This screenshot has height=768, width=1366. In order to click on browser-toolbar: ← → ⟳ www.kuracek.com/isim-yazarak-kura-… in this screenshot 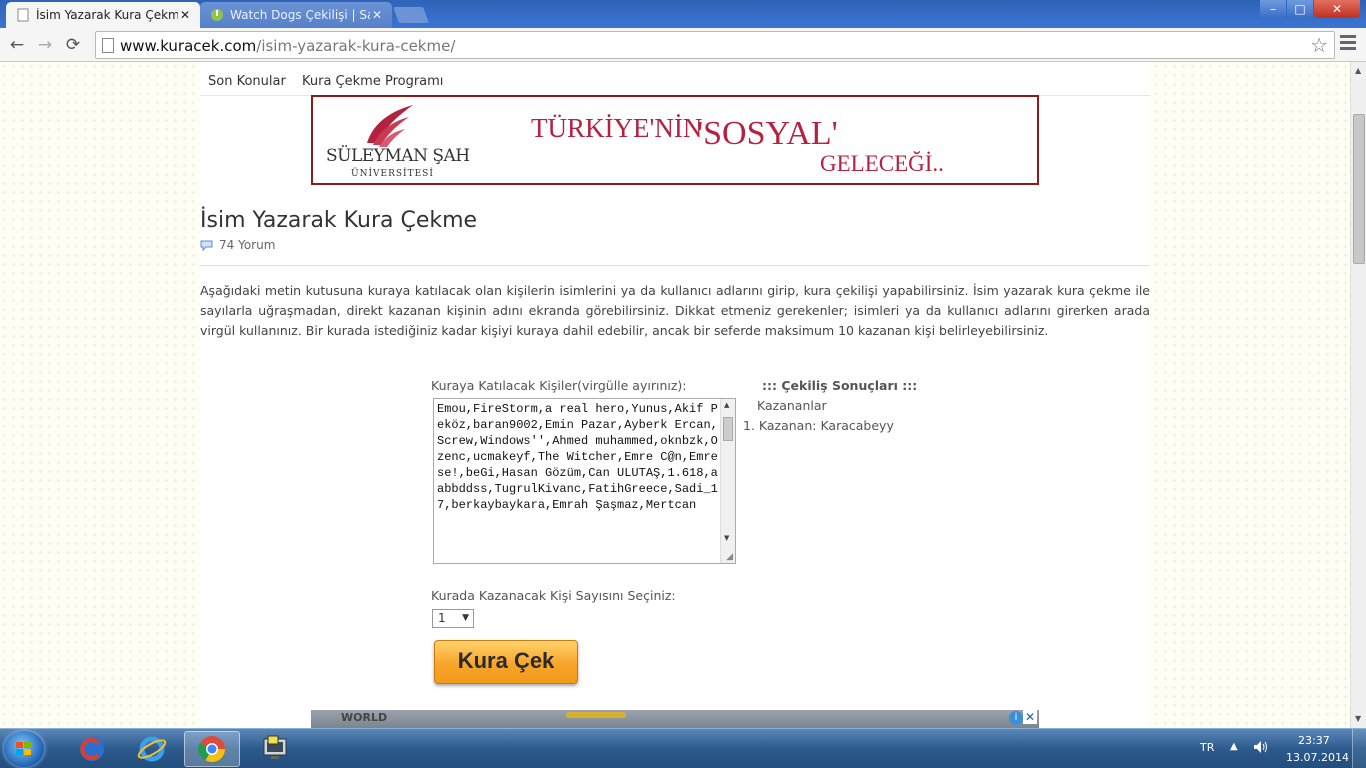, I will do `click(683, 45)`.